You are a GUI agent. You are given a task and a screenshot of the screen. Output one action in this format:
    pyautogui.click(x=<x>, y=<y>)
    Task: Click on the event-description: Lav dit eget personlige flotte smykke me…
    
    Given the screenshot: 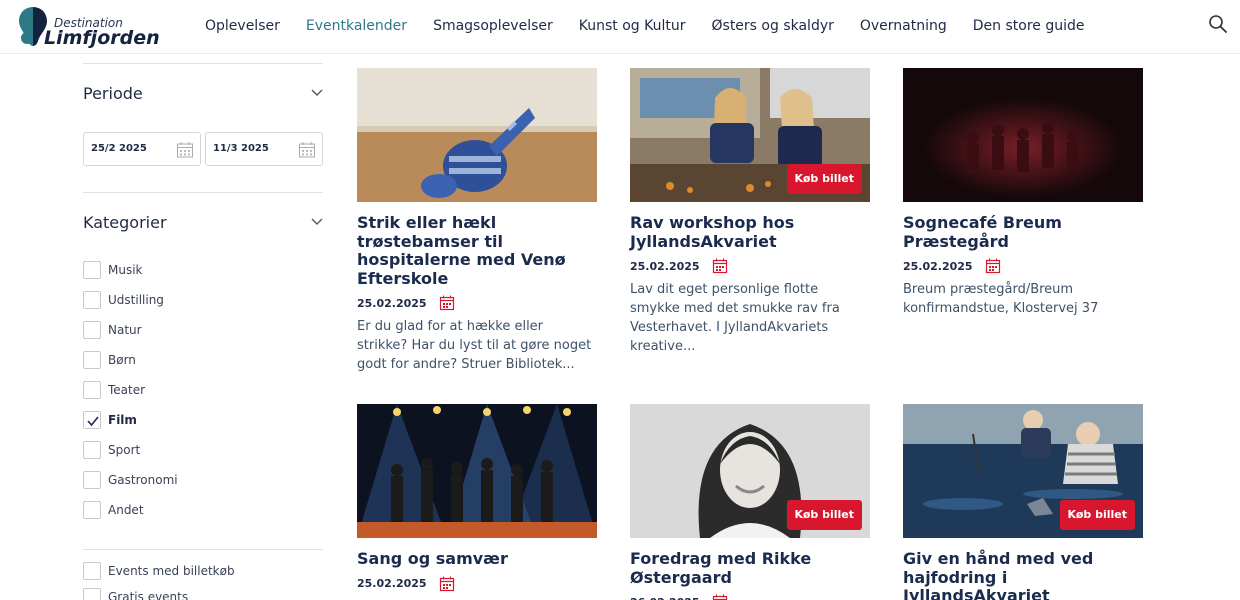 What is the action you would take?
    pyautogui.click(x=735, y=318)
    